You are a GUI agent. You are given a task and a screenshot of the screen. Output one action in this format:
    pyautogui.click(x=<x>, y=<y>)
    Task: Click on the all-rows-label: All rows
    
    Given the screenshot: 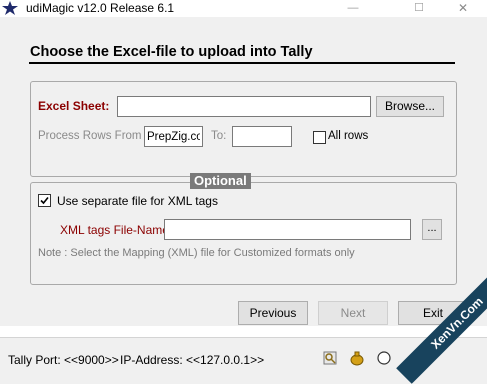 What is the action you would take?
    pyautogui.click(x=348, y=136)
    